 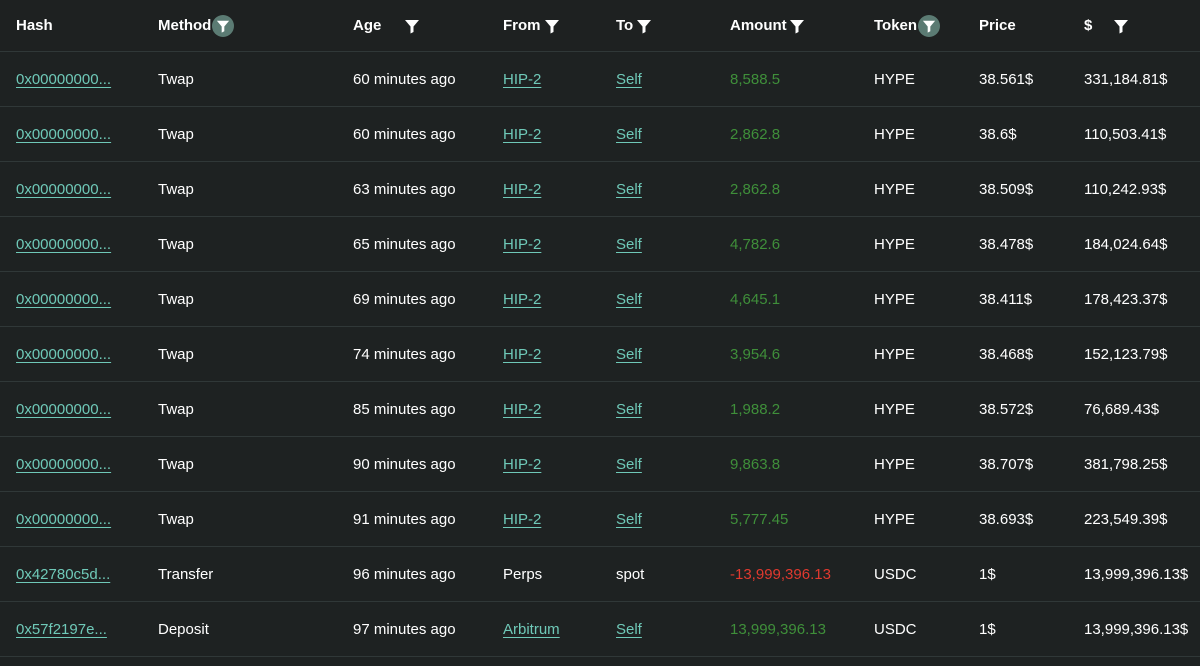 I want to click on method-cell: Deposit, so click(x=183, y=629).